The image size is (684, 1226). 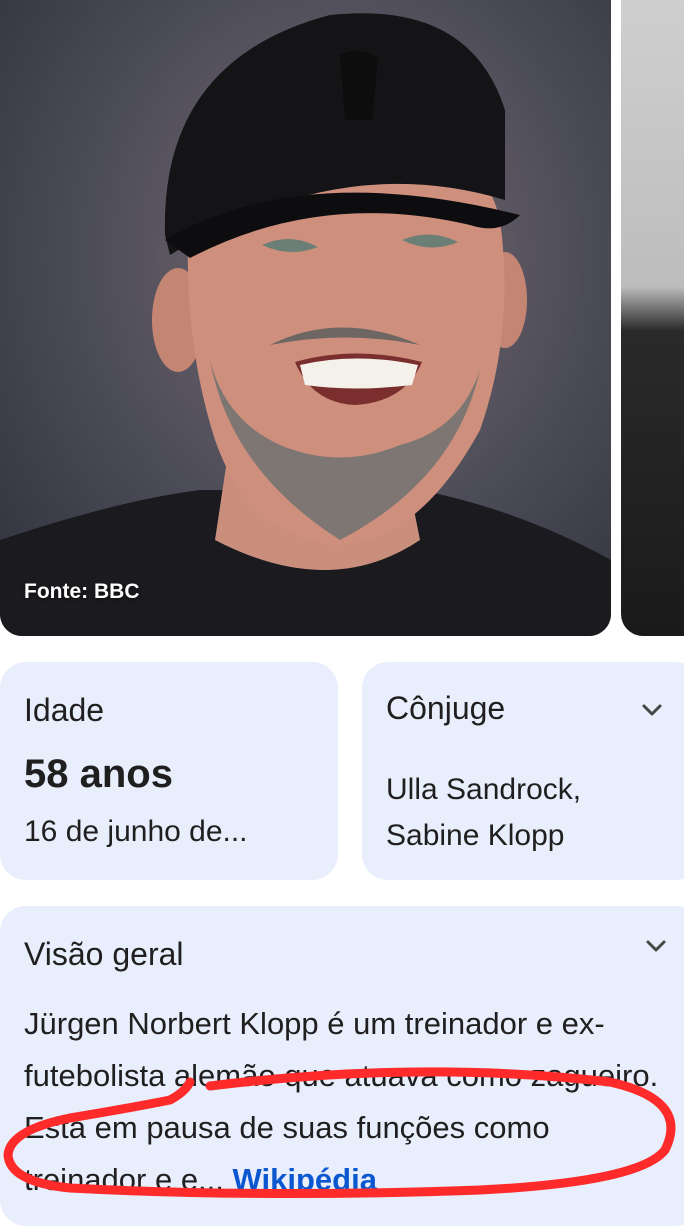 I want to click on secondary-photo, so click(x=652, y=318).